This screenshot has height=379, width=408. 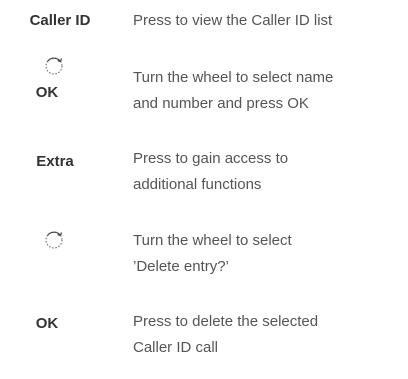 I want to click on step-3-line-2: additional functions, so click(x=197, y=184).